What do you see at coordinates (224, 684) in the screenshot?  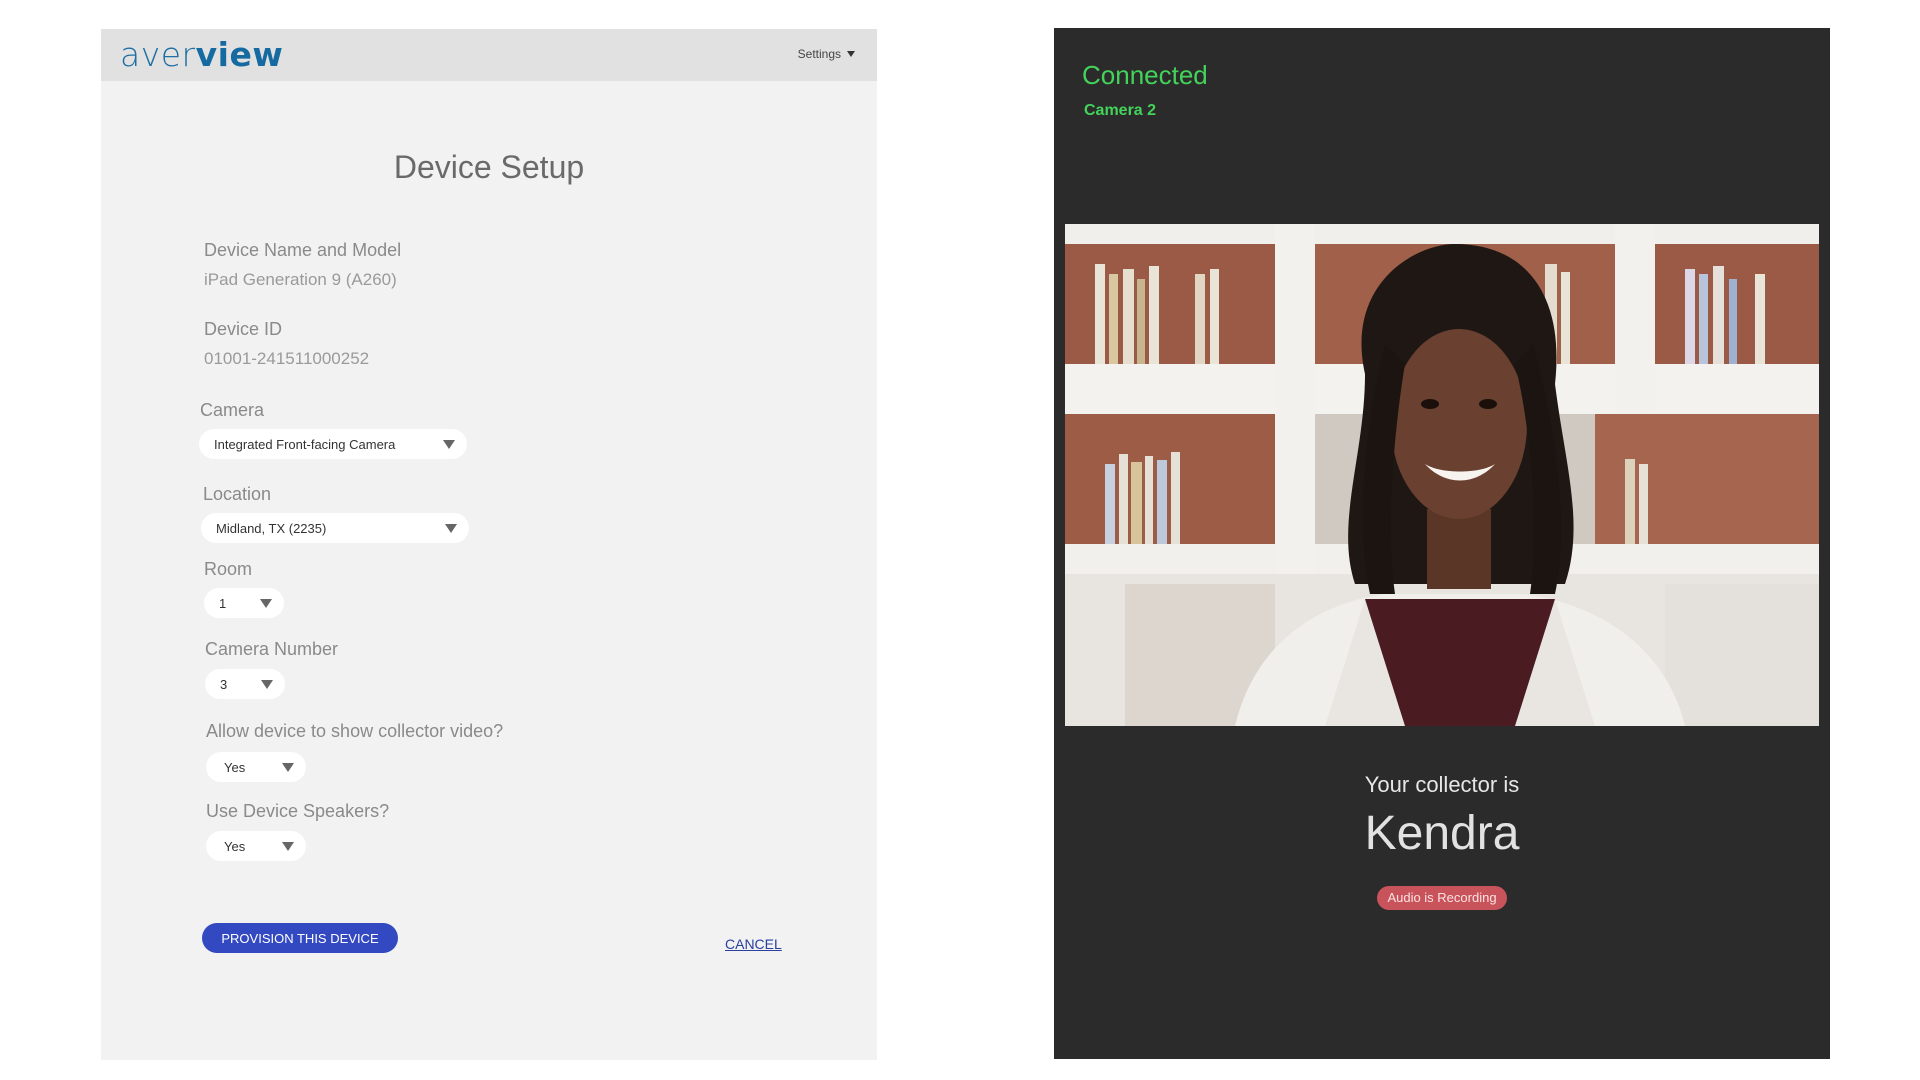 I see `camera-number-select-value: 3` at bounding box center [224, 684].